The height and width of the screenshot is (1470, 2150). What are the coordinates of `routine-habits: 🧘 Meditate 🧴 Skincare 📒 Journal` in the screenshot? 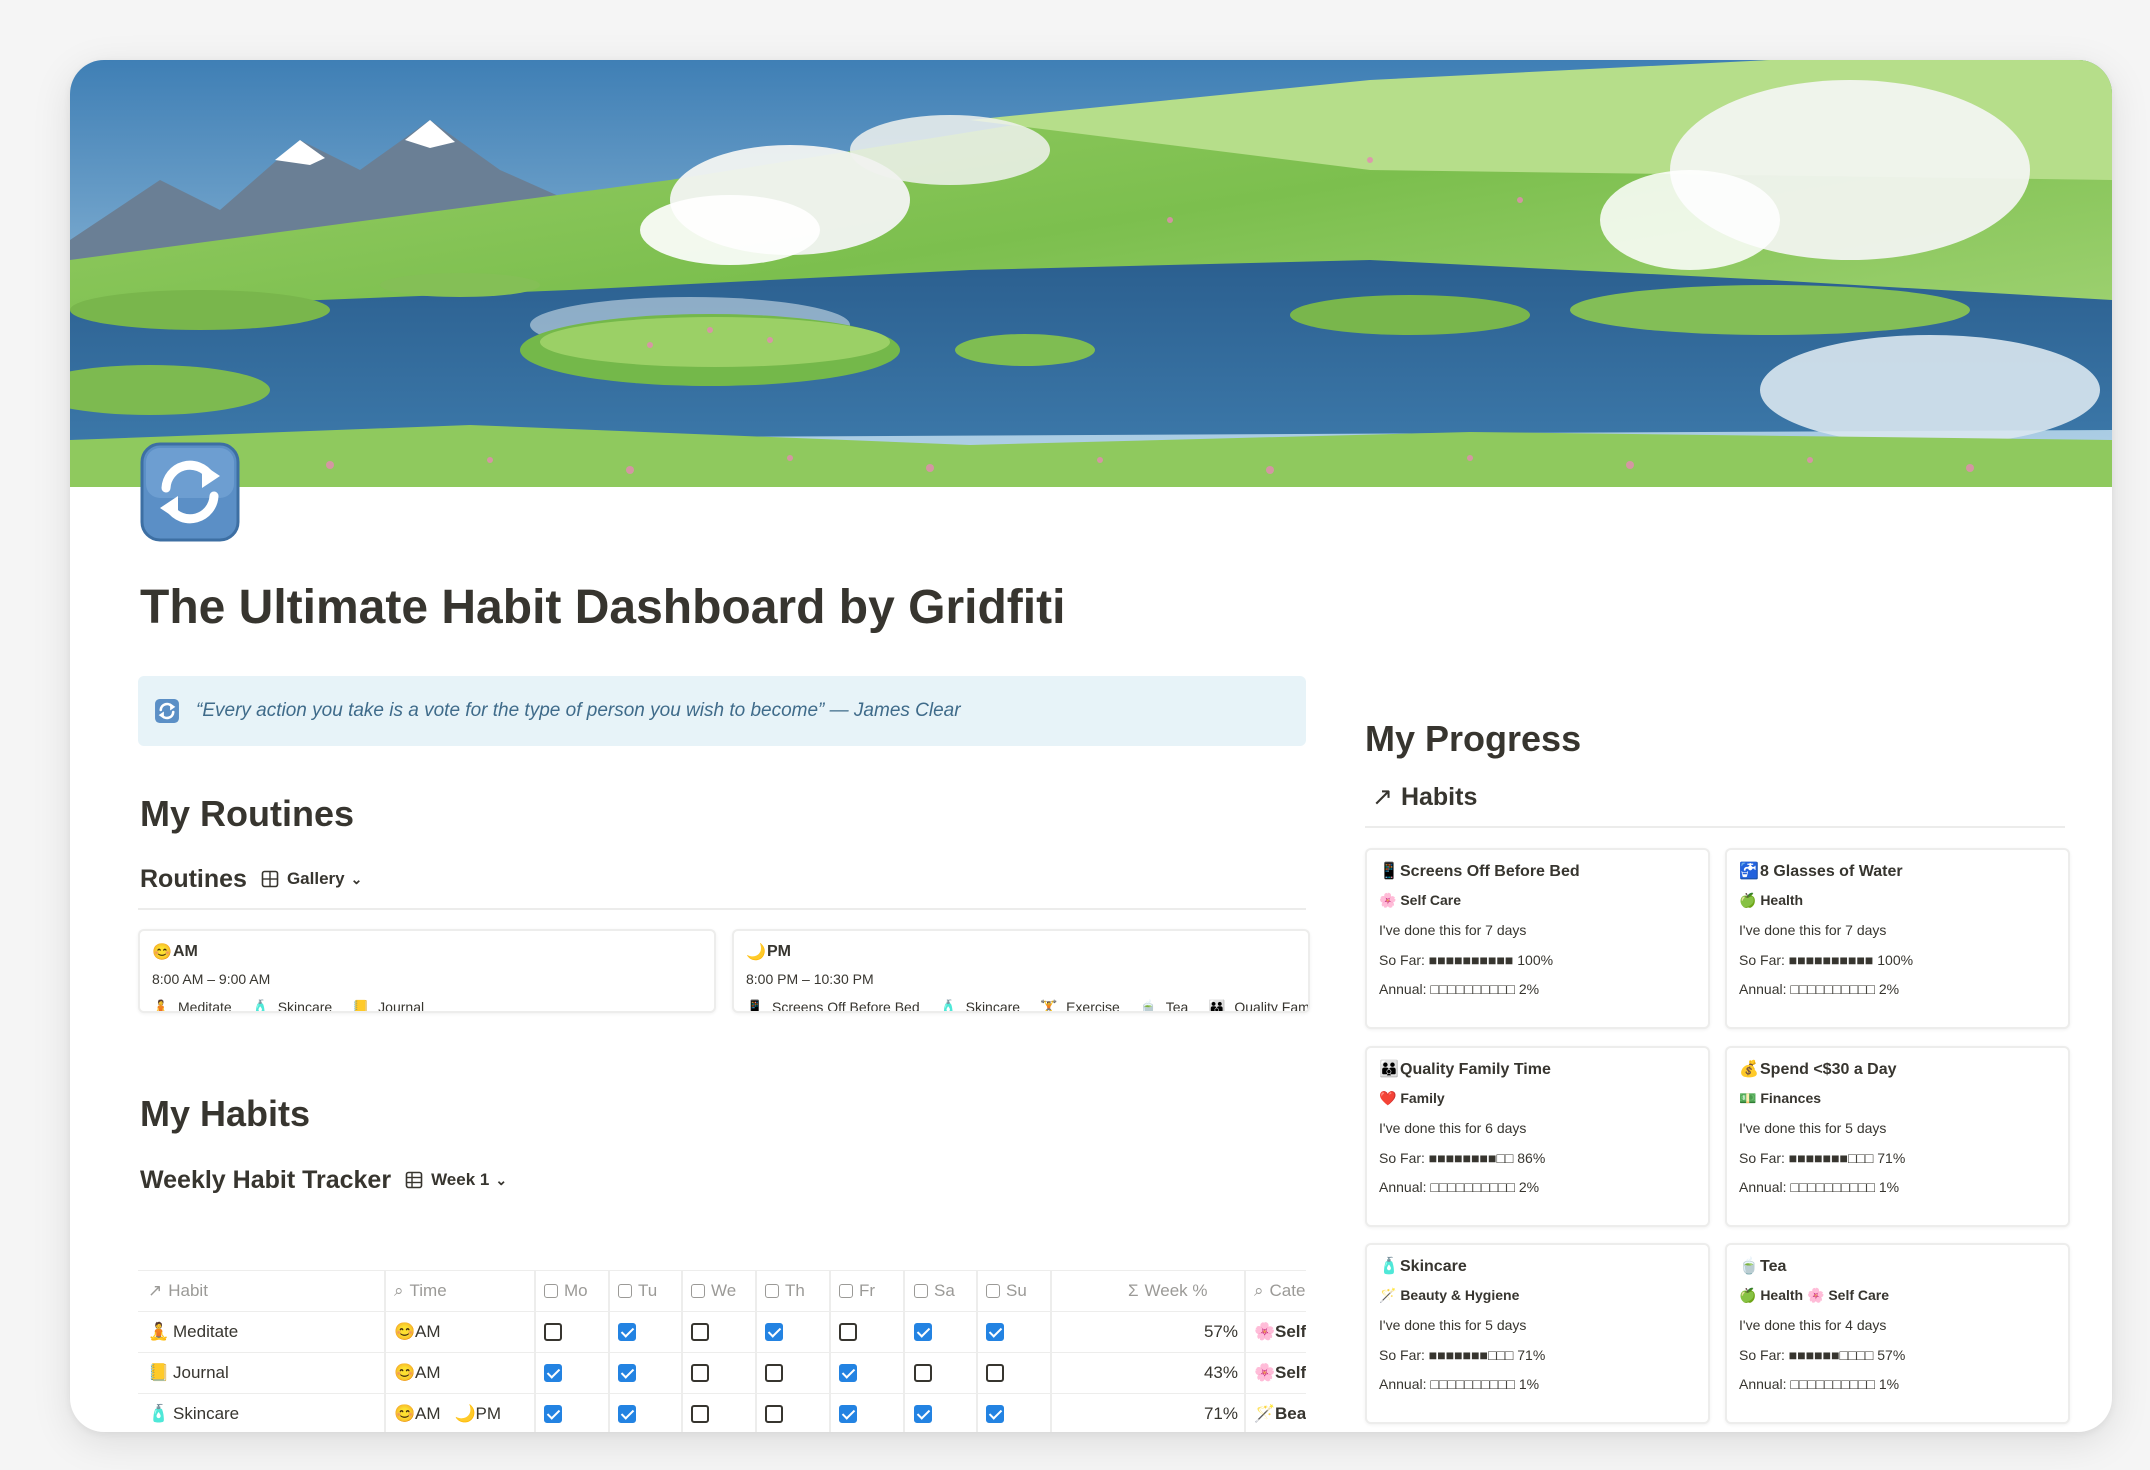 It's located at (298, 1005).